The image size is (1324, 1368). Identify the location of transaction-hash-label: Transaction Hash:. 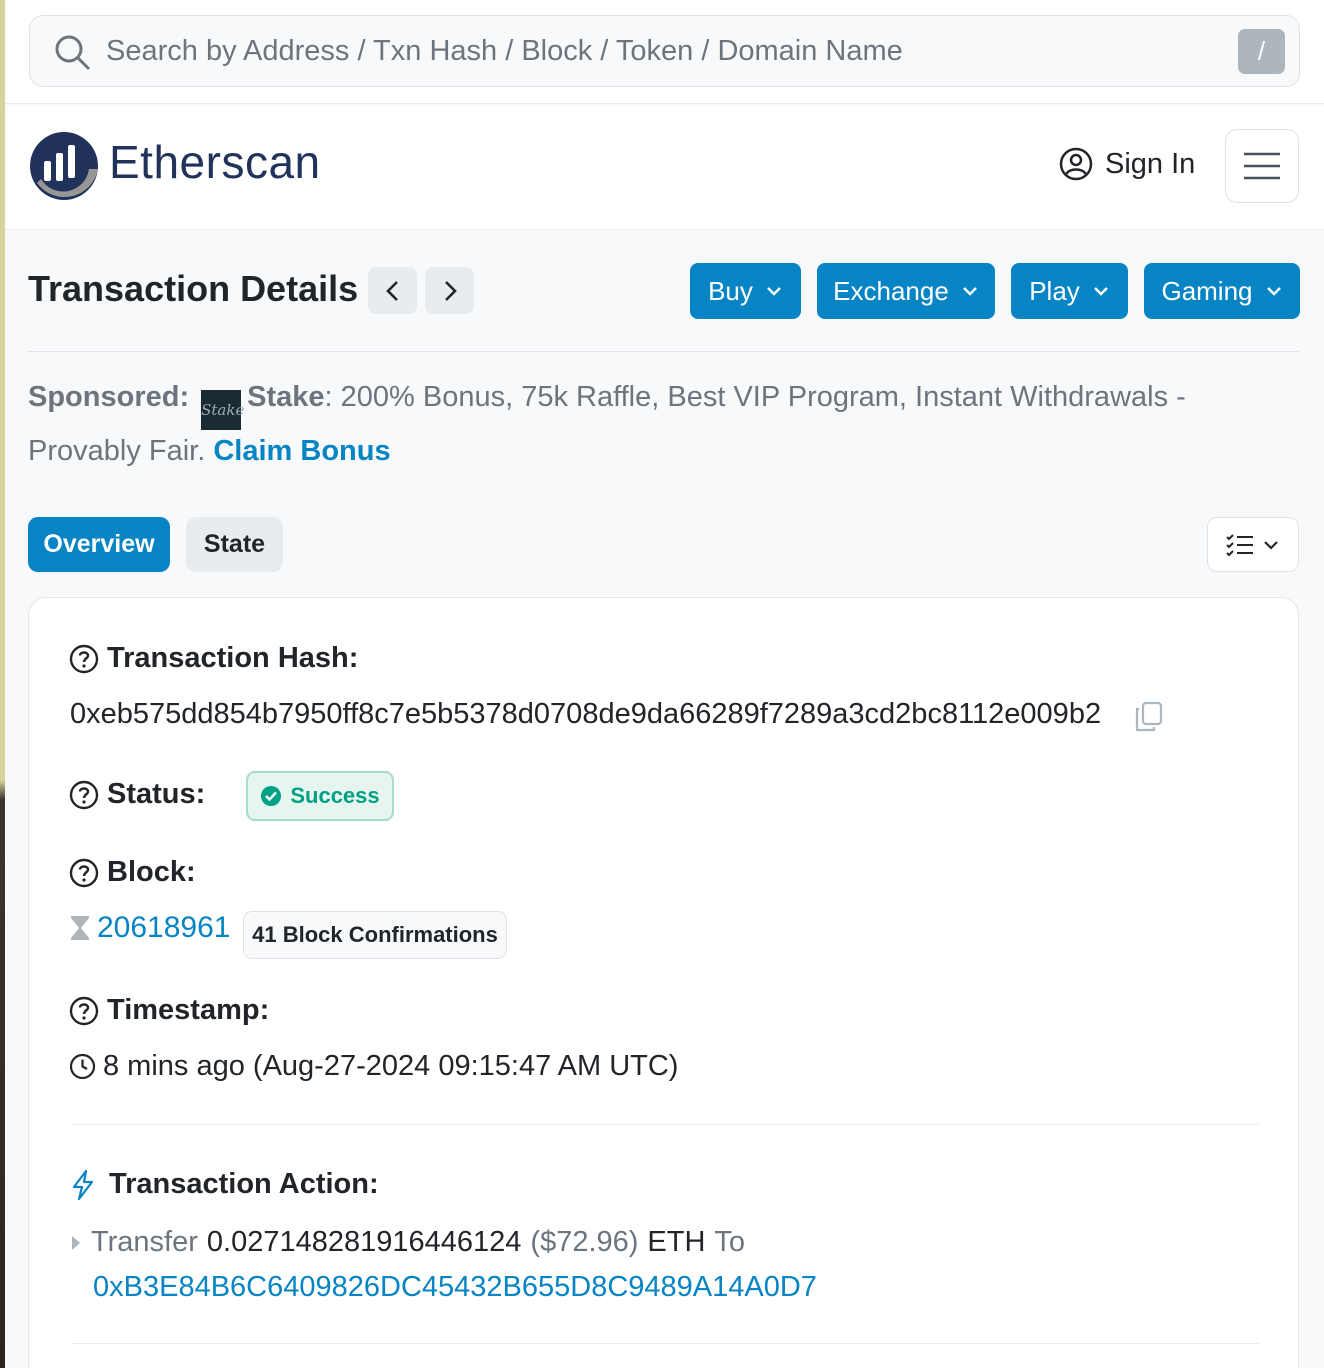
(213, 658).